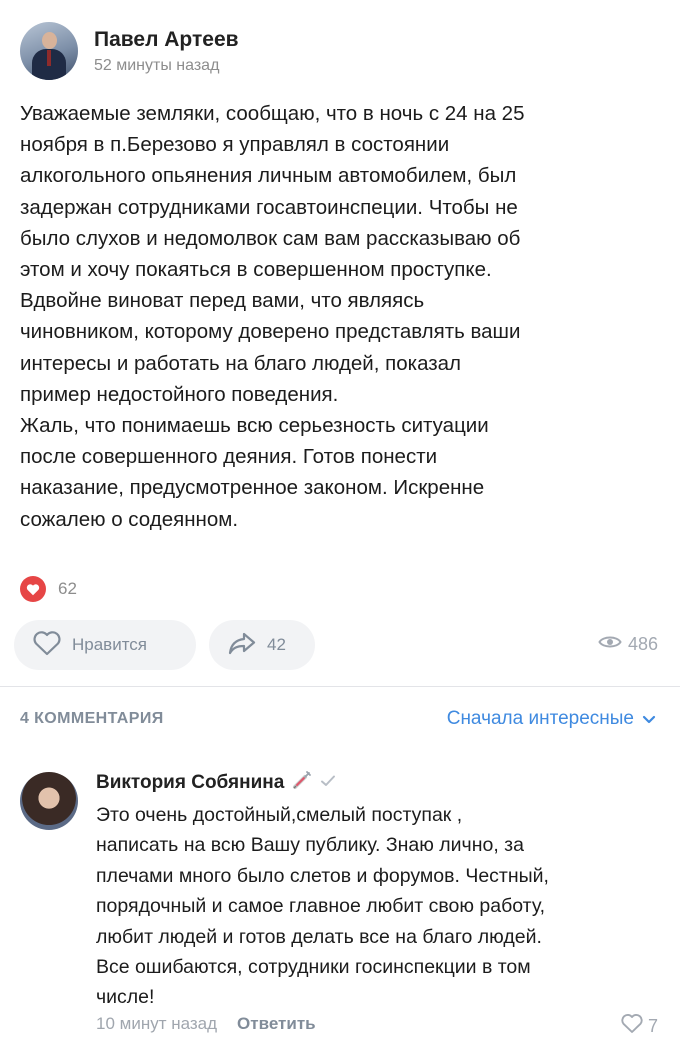  I want to click on chevron-down-icon, so click(649, 719).